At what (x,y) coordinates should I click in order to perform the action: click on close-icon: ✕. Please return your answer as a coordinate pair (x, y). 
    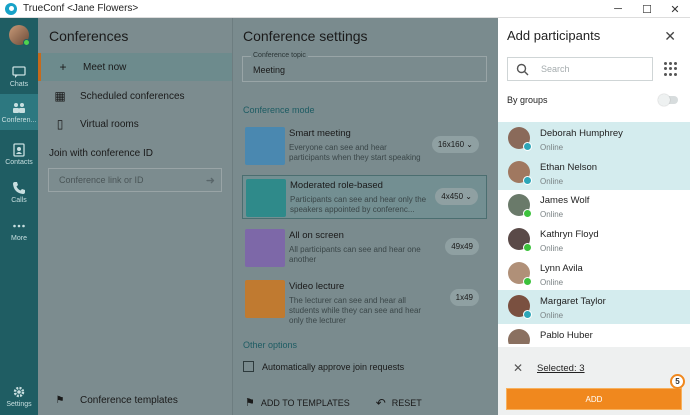
    Looking at the image, I should click on (670, 36).